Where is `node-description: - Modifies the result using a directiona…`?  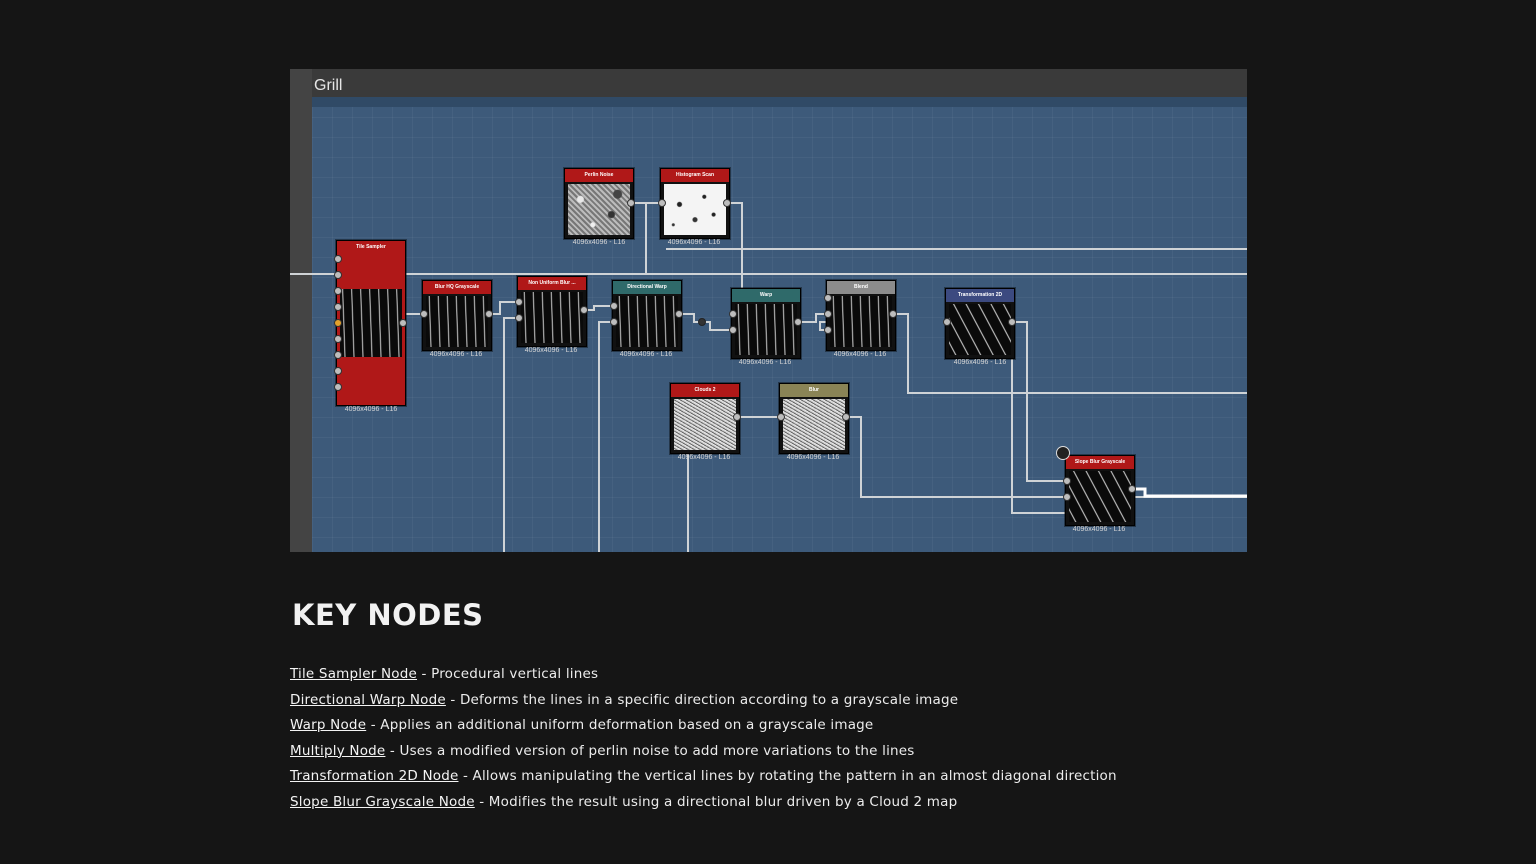
node-description: - Modifies the result using a directiona… is located at coordinates (716, 801).